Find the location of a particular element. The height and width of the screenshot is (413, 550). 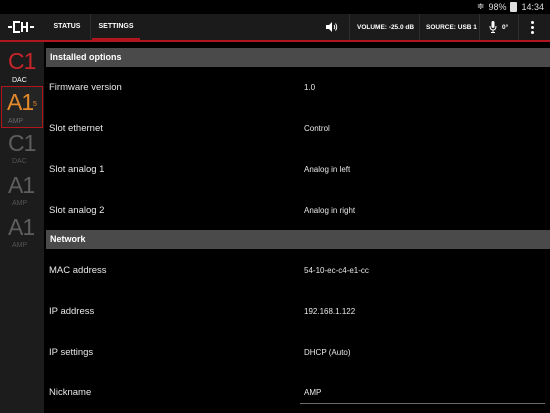

section-header-network: Network is located at coordinates (298, 239).